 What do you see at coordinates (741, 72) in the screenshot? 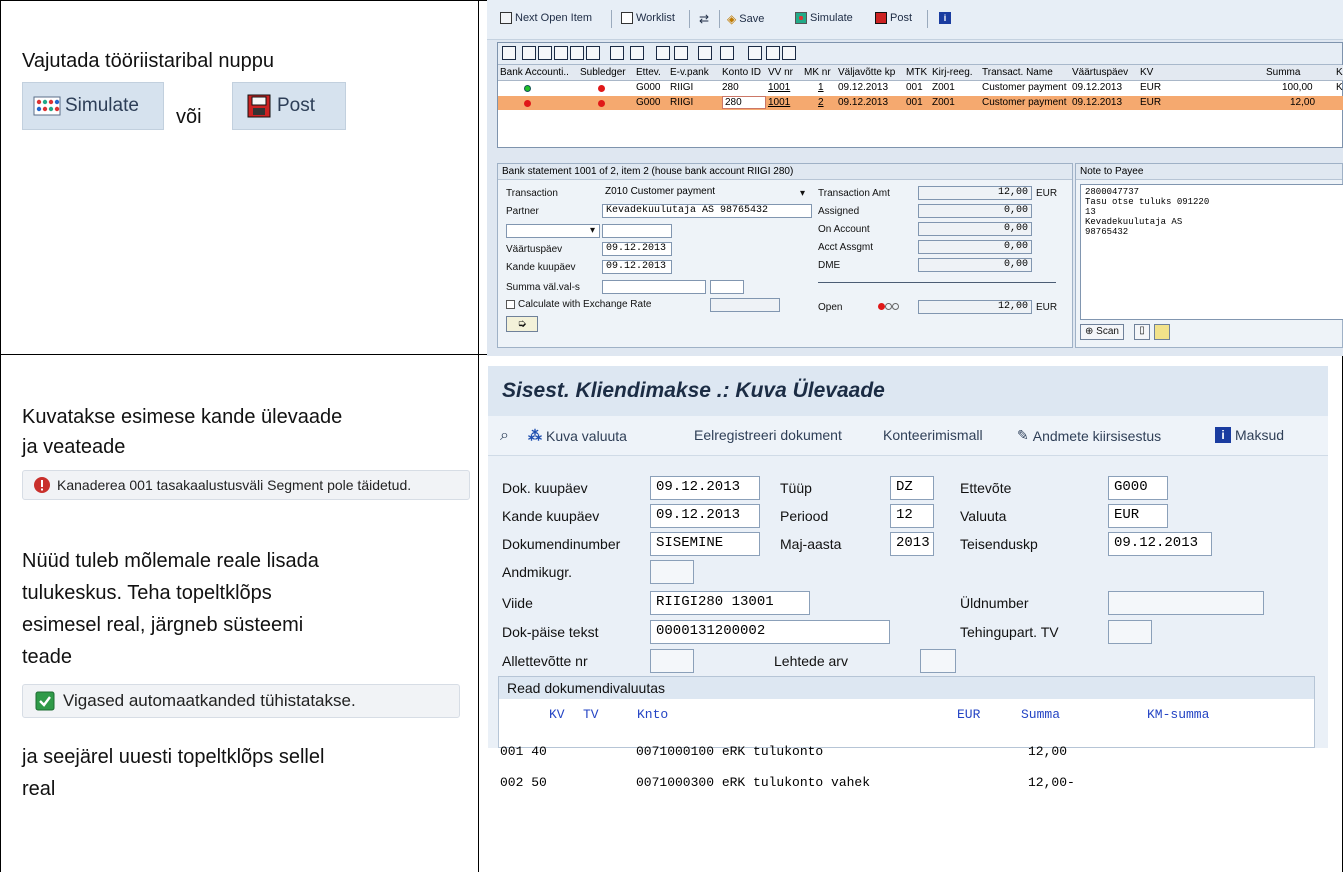
I see `col-header: Konto ID` at bounding box center [741, 72].